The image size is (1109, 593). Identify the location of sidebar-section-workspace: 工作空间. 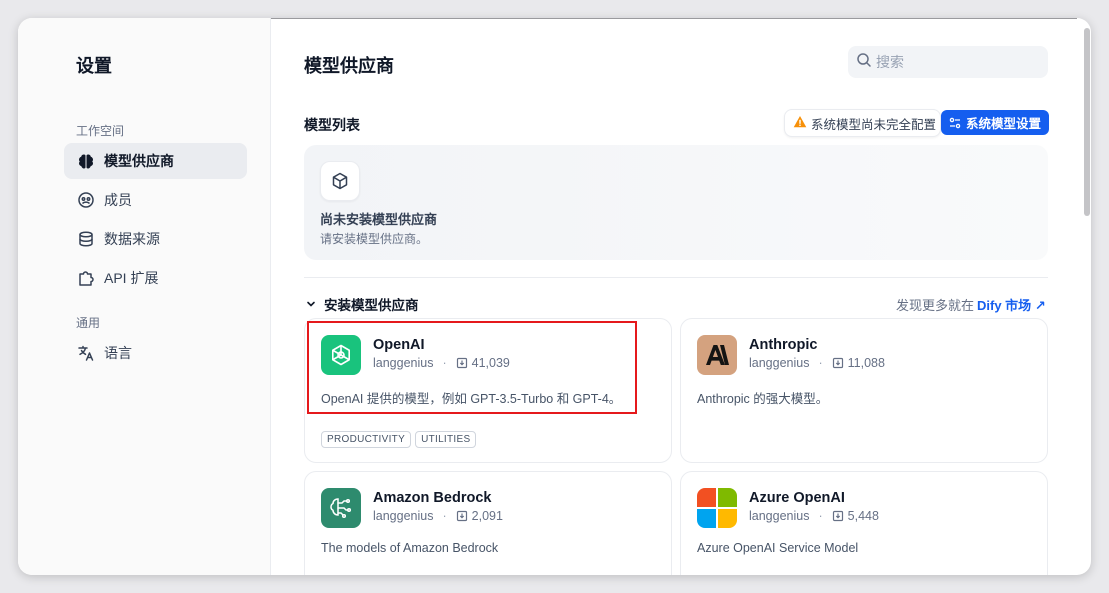
(100, 131).